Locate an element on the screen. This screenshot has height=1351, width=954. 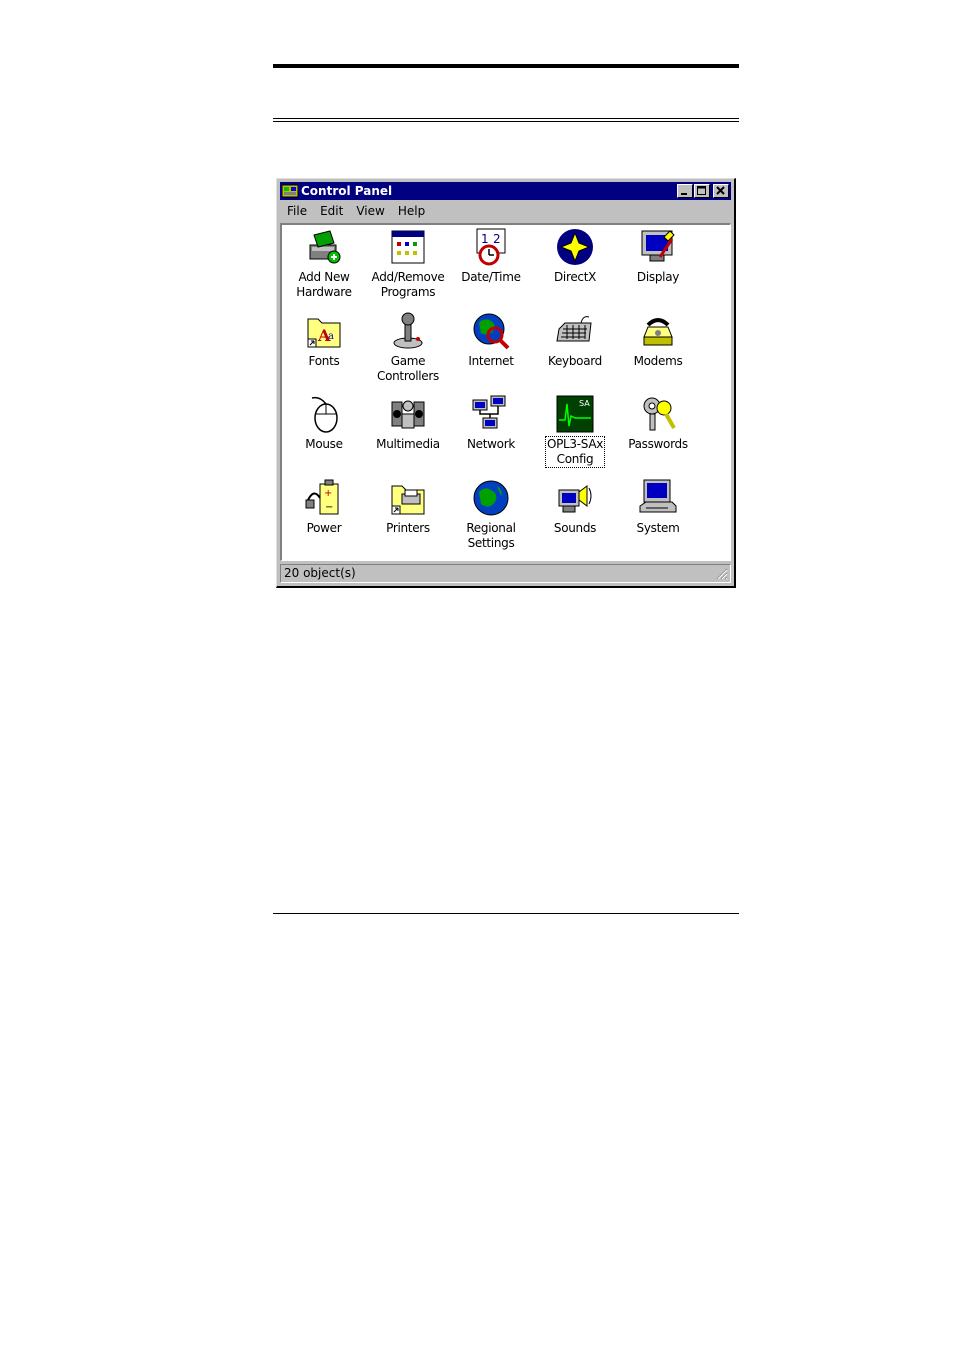
label-line-1: Game is located at coordinates (408, 361).